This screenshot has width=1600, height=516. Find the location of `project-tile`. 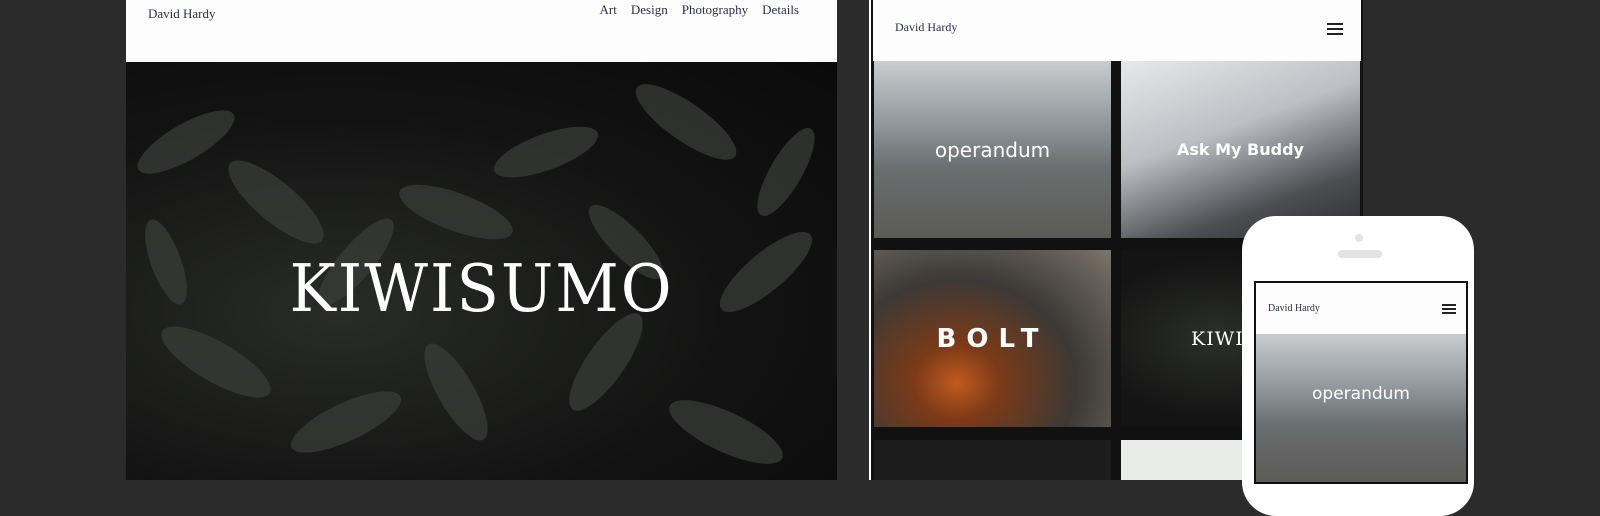

project-tile is located at coordinates (992, 460).